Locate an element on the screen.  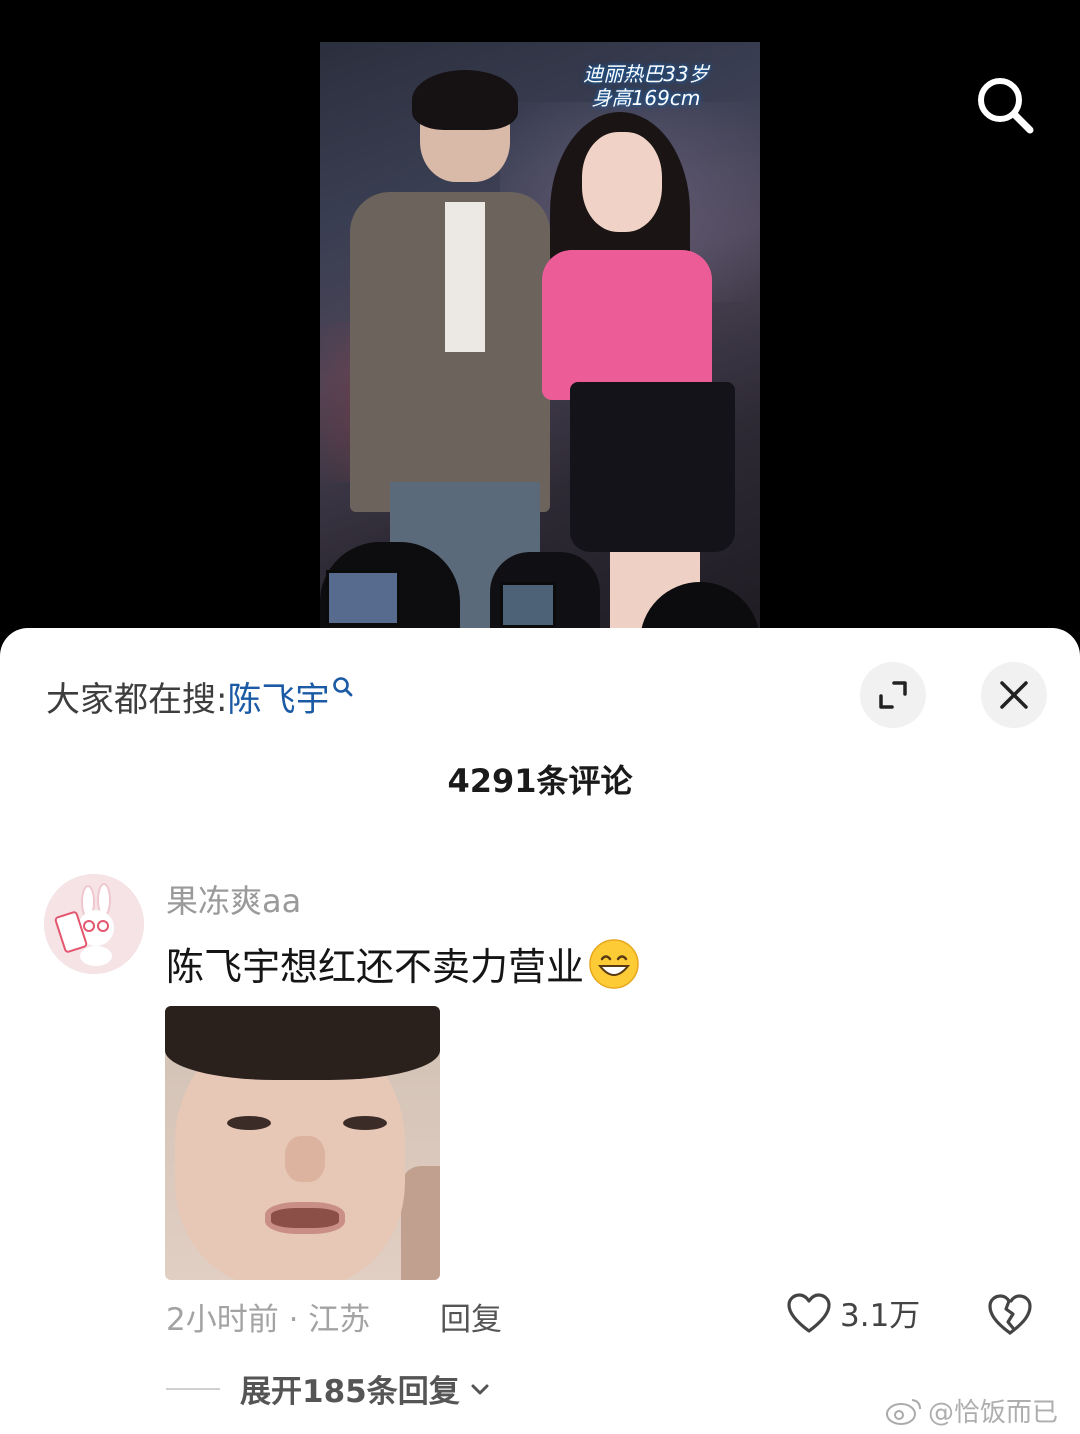
image-background-figure is located at coordinates (420, 1223).